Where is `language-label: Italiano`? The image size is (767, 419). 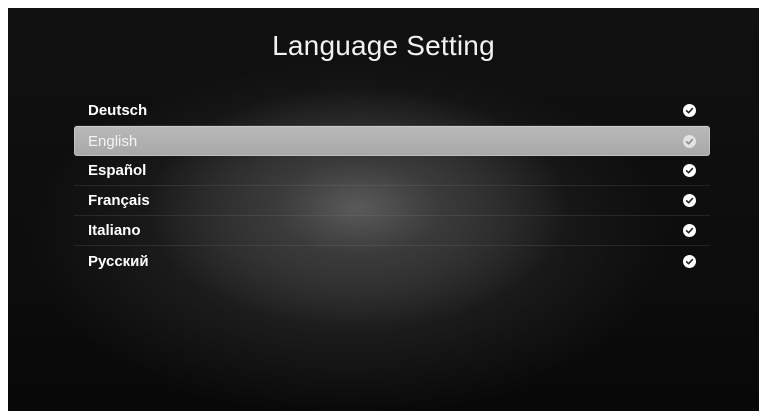
language-label: Italiano is located at coordinates (114, 230).